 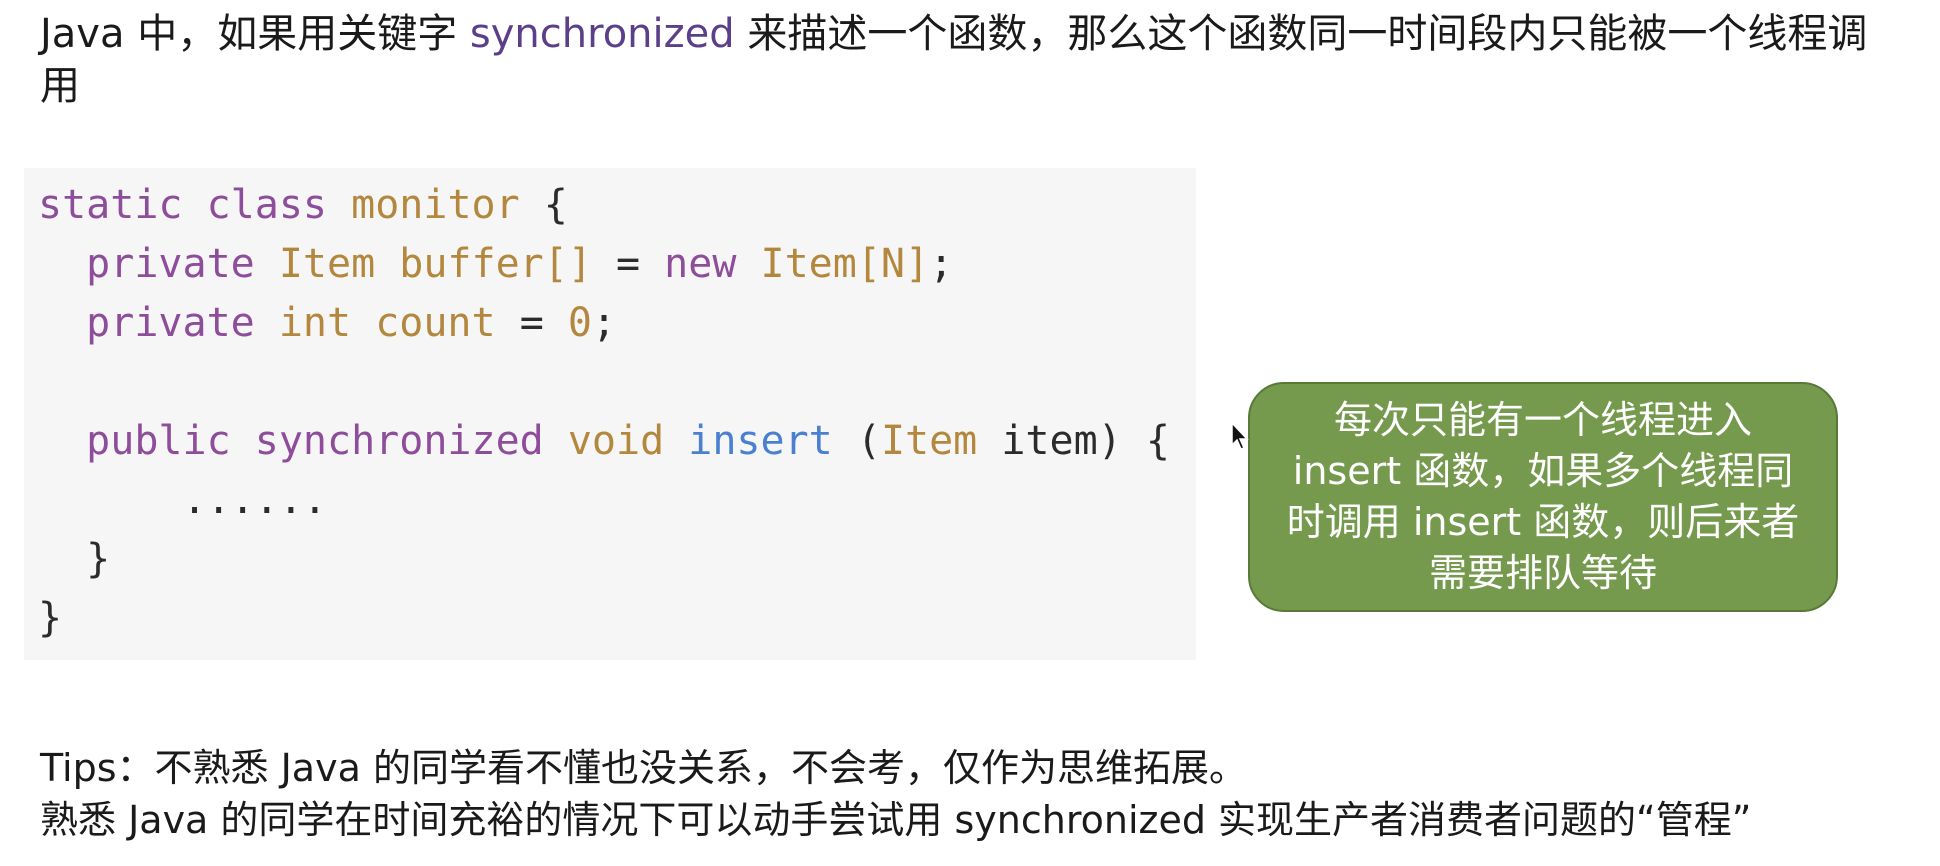 What do you see at coordinates (1240, 435) in the screenshot?
I see `mouse-pointer-icon` at bounding box center [1240, 435].